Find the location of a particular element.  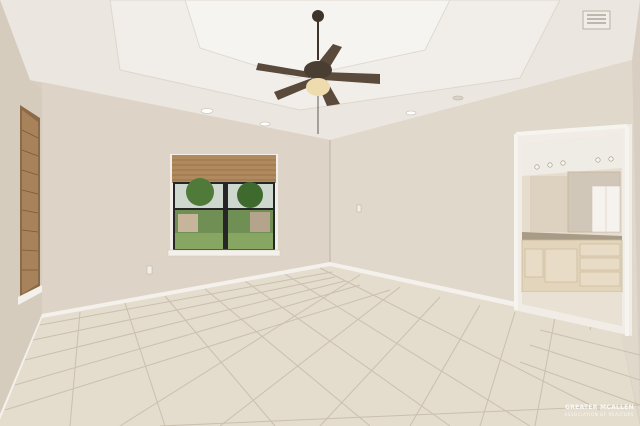

window-icon is located at coordinates (224, 205).